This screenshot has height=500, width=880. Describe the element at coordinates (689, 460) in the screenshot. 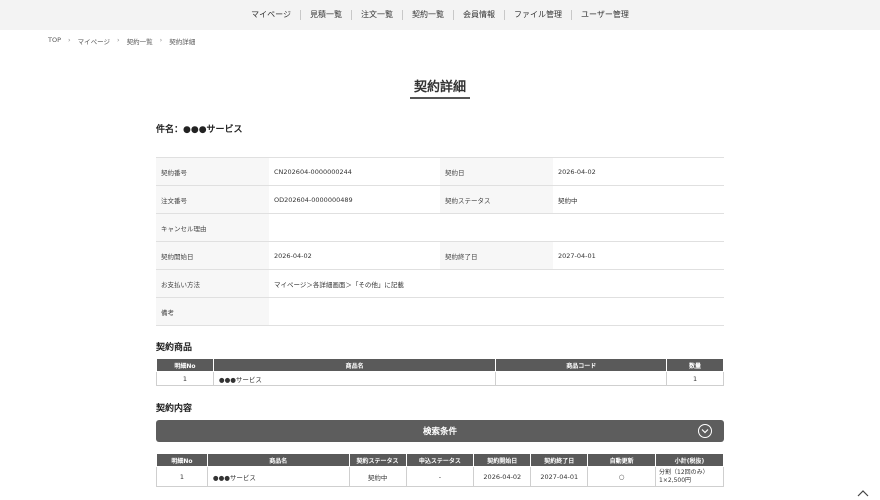

I see `column-header: 小計(税抜)` at that location.